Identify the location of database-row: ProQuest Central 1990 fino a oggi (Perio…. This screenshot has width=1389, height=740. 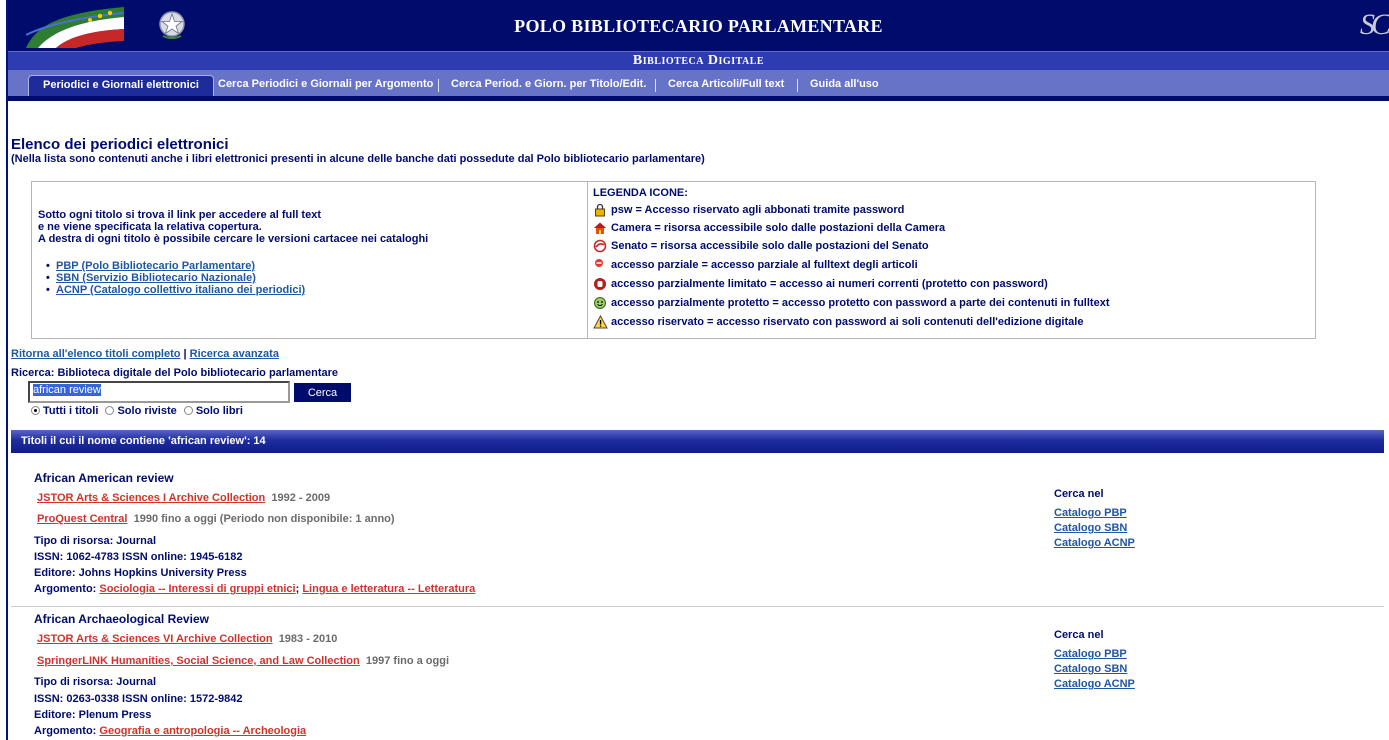
(216, 519).